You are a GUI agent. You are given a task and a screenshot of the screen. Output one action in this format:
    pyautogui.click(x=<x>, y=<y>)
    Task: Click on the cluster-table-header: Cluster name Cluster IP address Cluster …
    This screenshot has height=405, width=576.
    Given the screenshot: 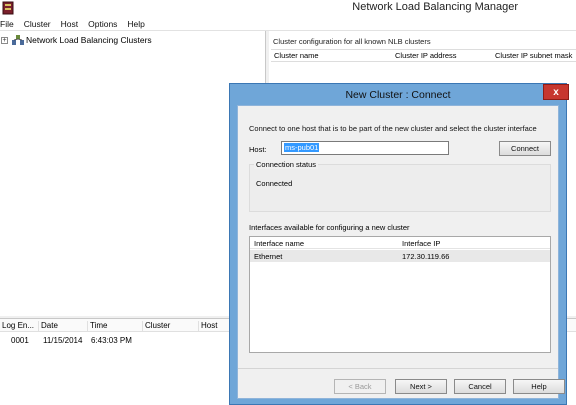 What is the action you would take?
    pyautogui.click(x=423, y=55)
    